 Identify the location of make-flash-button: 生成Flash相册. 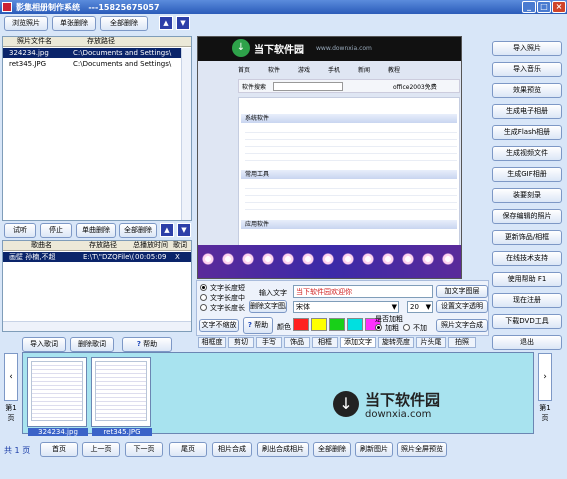
(527, 132).